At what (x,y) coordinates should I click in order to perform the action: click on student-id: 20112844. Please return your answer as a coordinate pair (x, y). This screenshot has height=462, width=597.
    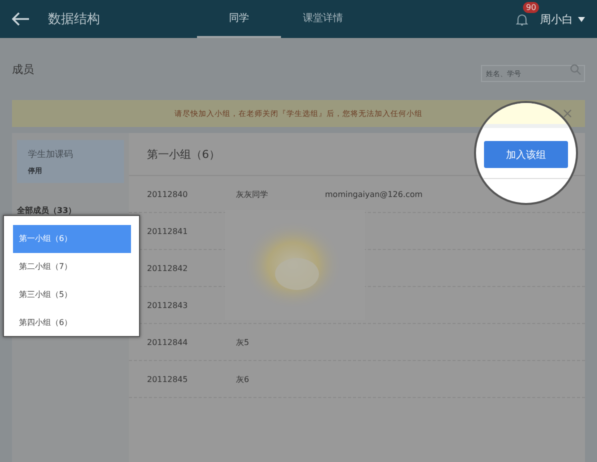
    Looking at the image, I should click on (168, 342).